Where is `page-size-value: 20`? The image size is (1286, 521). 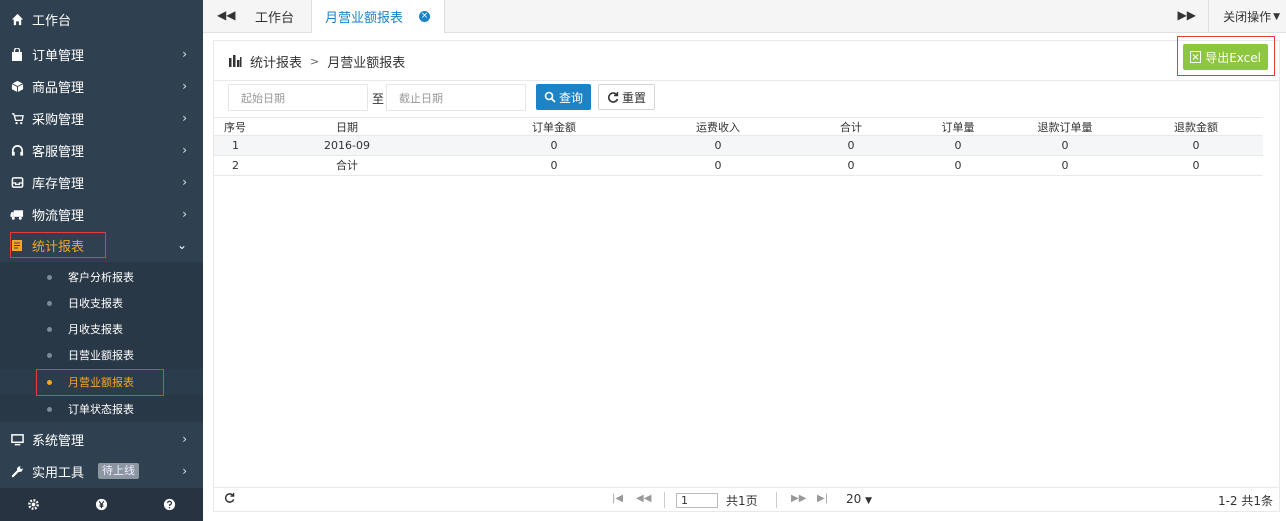 page-size-value: 20 is located at coordinates (854, 499).